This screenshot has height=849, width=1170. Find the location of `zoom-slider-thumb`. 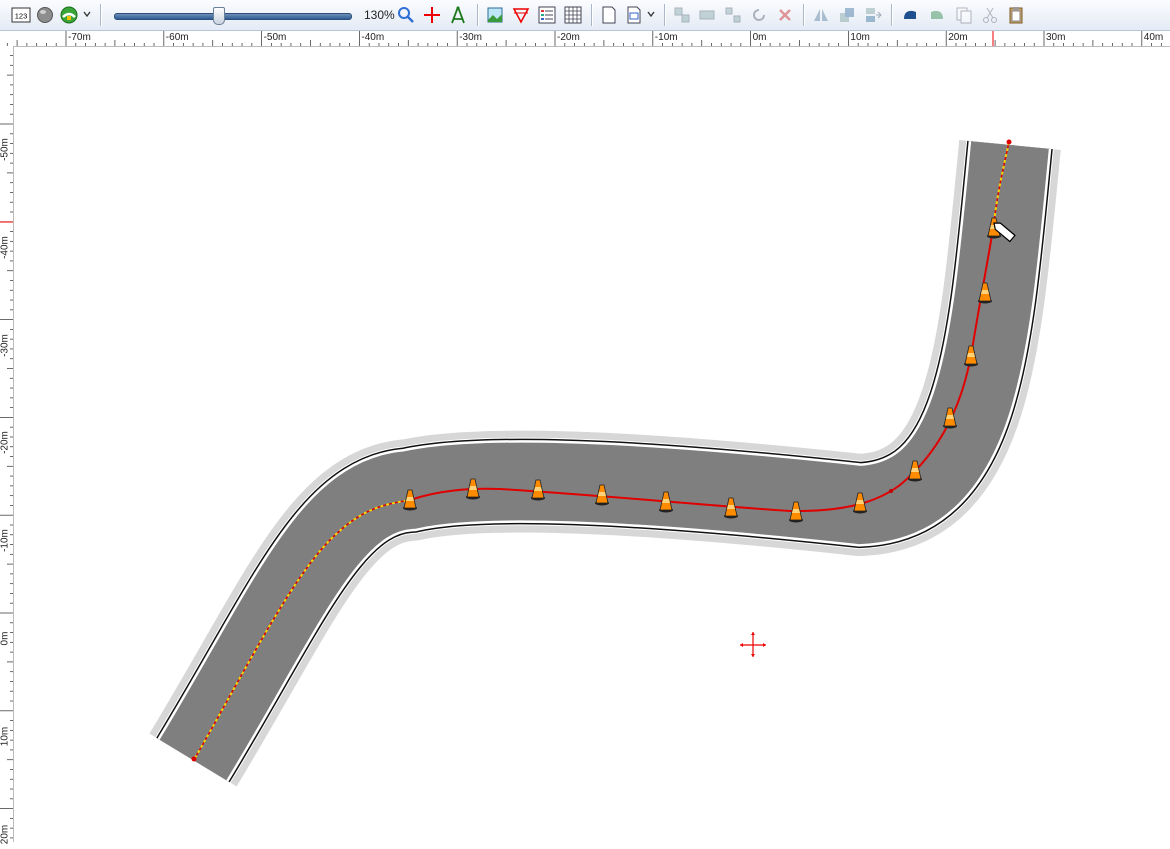

zoom-slider-thumb is located at coordinates (219, 16).